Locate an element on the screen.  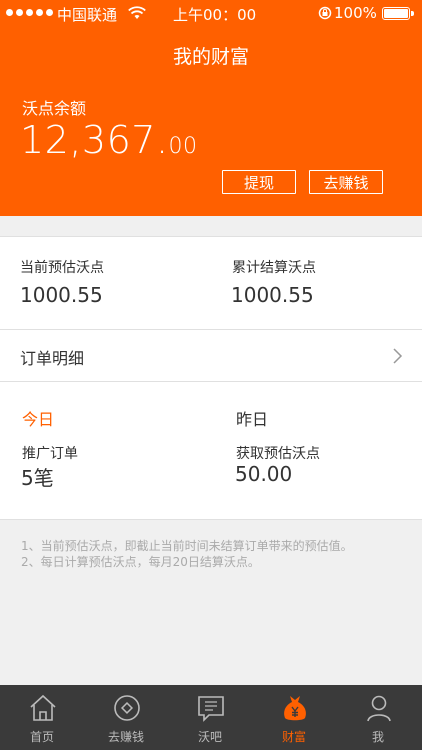
battery-icon is located at coordinates (398, 13).